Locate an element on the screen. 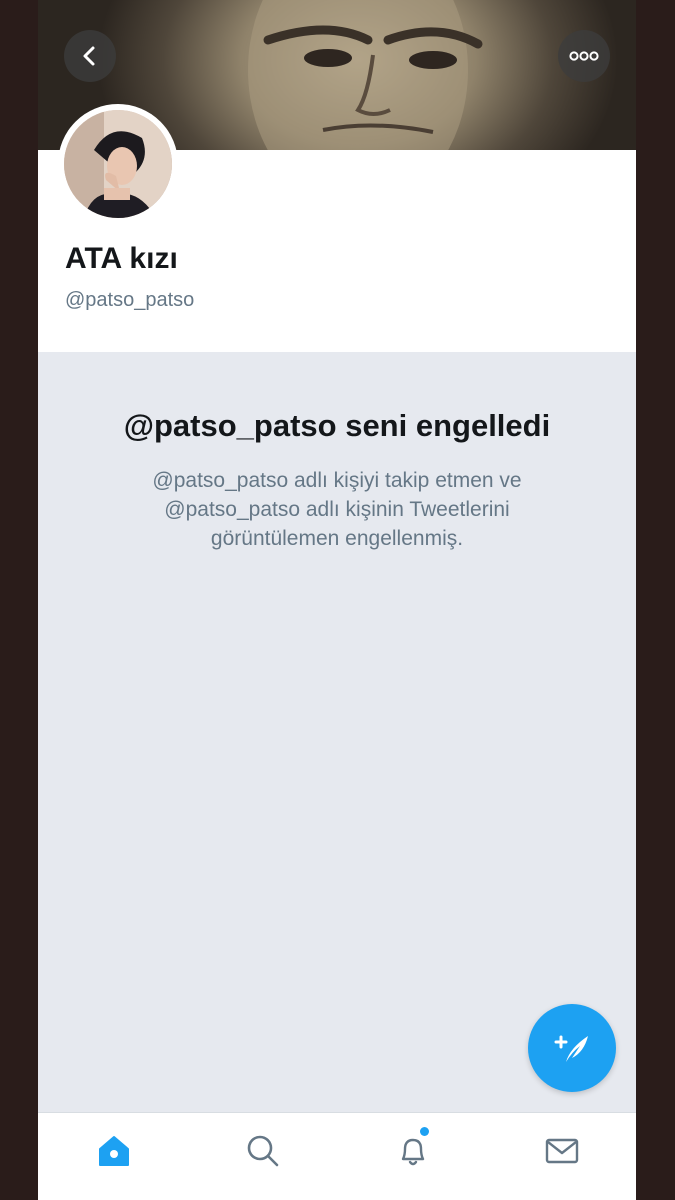  avatar-photo is located at coordinates (118, 164).